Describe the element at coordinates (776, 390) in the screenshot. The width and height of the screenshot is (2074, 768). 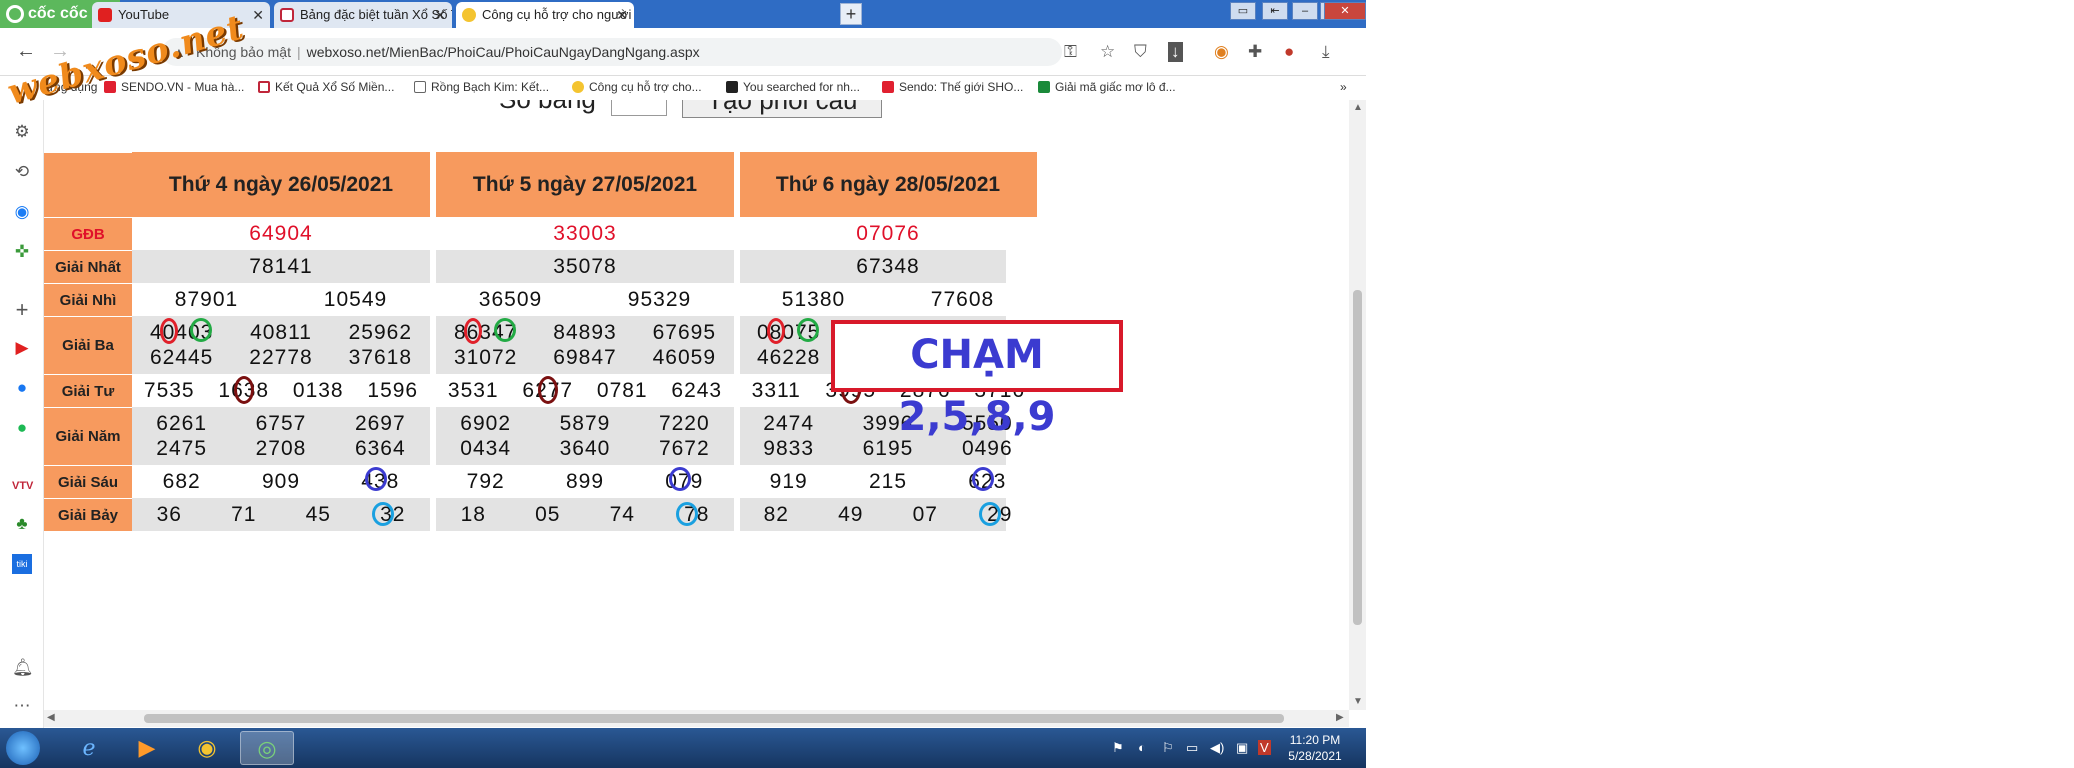
I see `giai-tu-value: 3311` at that location.